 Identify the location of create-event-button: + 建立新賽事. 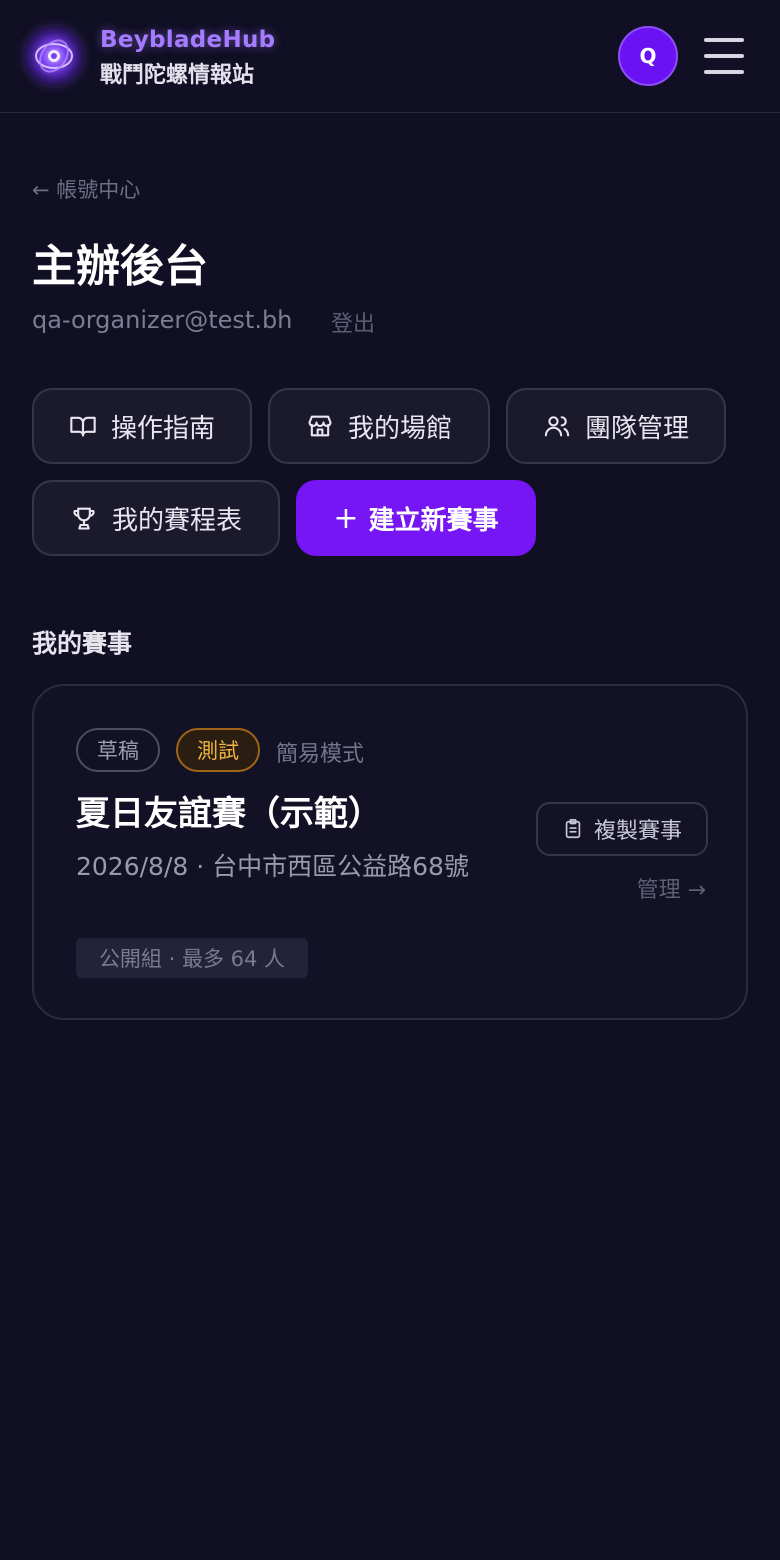
(416, 518).